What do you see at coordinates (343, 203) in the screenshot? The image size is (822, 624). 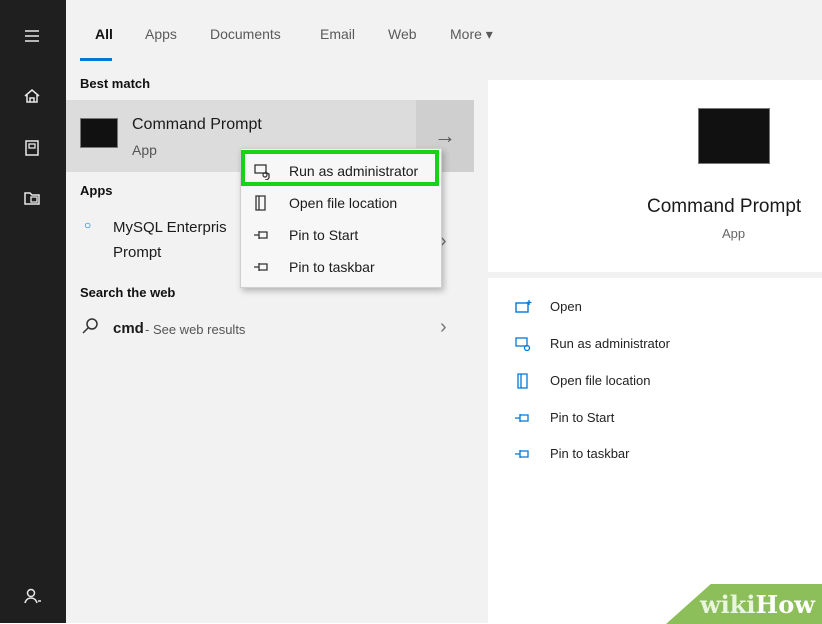 I see `menu-label: Open file location` at bounding box center [343, 203].